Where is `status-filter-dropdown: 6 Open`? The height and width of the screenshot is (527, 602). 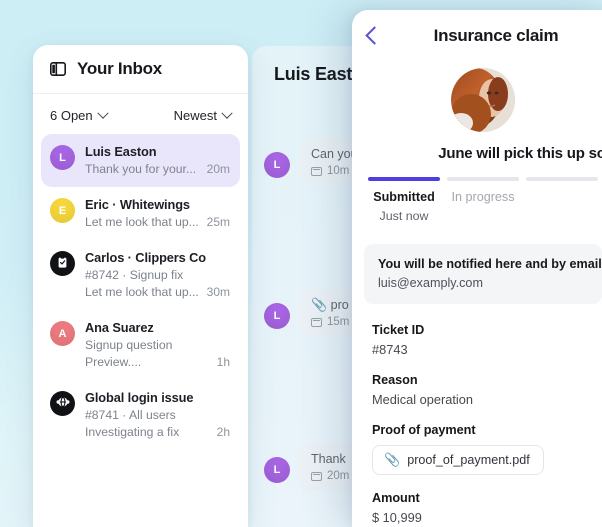 status-filter-dropdown: 6 Open is located at coordinates (79, 115).